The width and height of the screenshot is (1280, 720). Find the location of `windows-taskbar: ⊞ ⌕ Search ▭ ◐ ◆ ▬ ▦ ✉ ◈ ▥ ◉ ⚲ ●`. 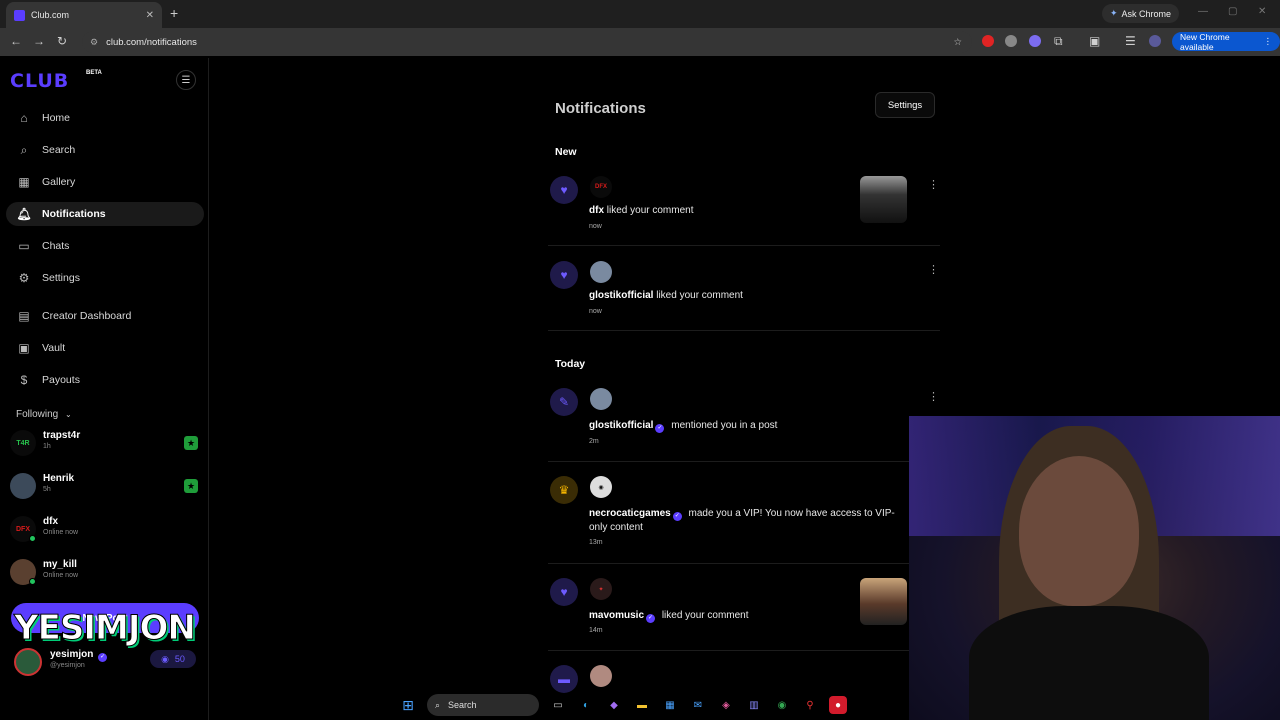

windows-taskbar: ⊞ ⌕ Search ▭ ◐ ◆ ▬ ▦ ✉ ◈ ▥ ◉ ⚲ ● is located at coordinates (642, 705).